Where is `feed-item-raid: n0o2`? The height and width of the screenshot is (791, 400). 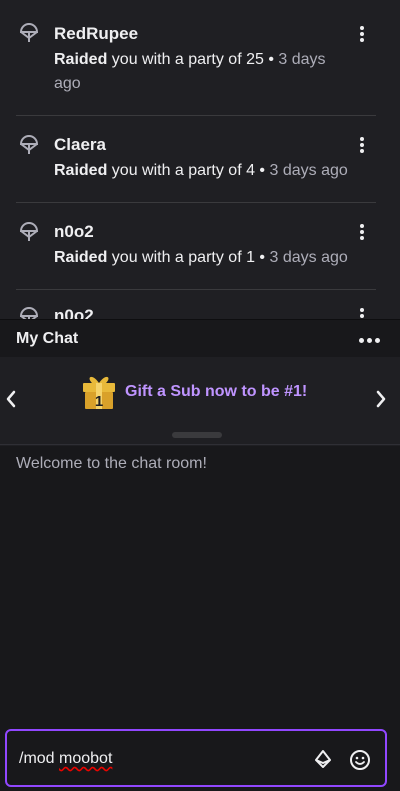
feed-item-raid: n0o2 is located at coordinates (200, 305).